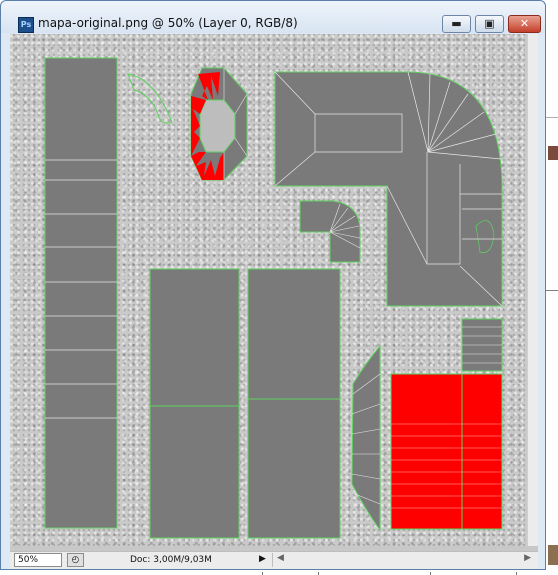 The height and width of the screenshot is (575, 558). What do you see at coordinates (75, 560) in the screenshot?
I see `navigator-icon: ◴` at bounding box center [75, 560].